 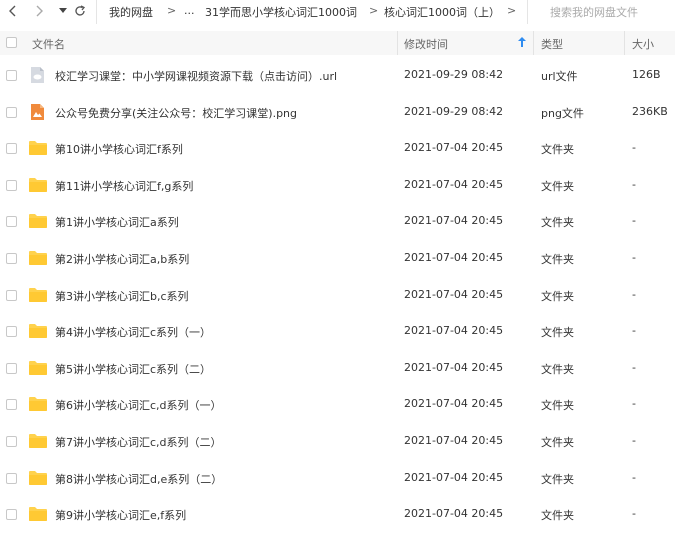 What do you see at coordinates (11, 42) in the screenshot?
I see `select-all-checkbox` at bounding box center [11, 42].